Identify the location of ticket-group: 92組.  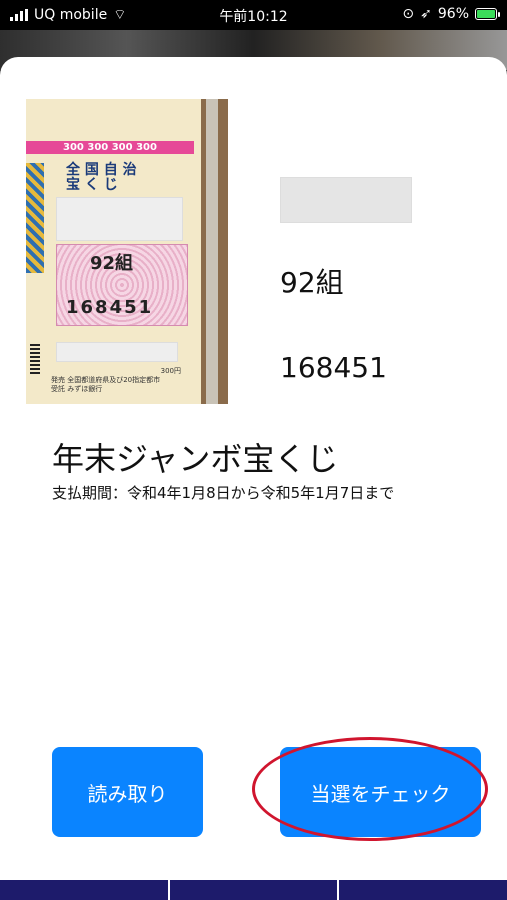
(112, 263).